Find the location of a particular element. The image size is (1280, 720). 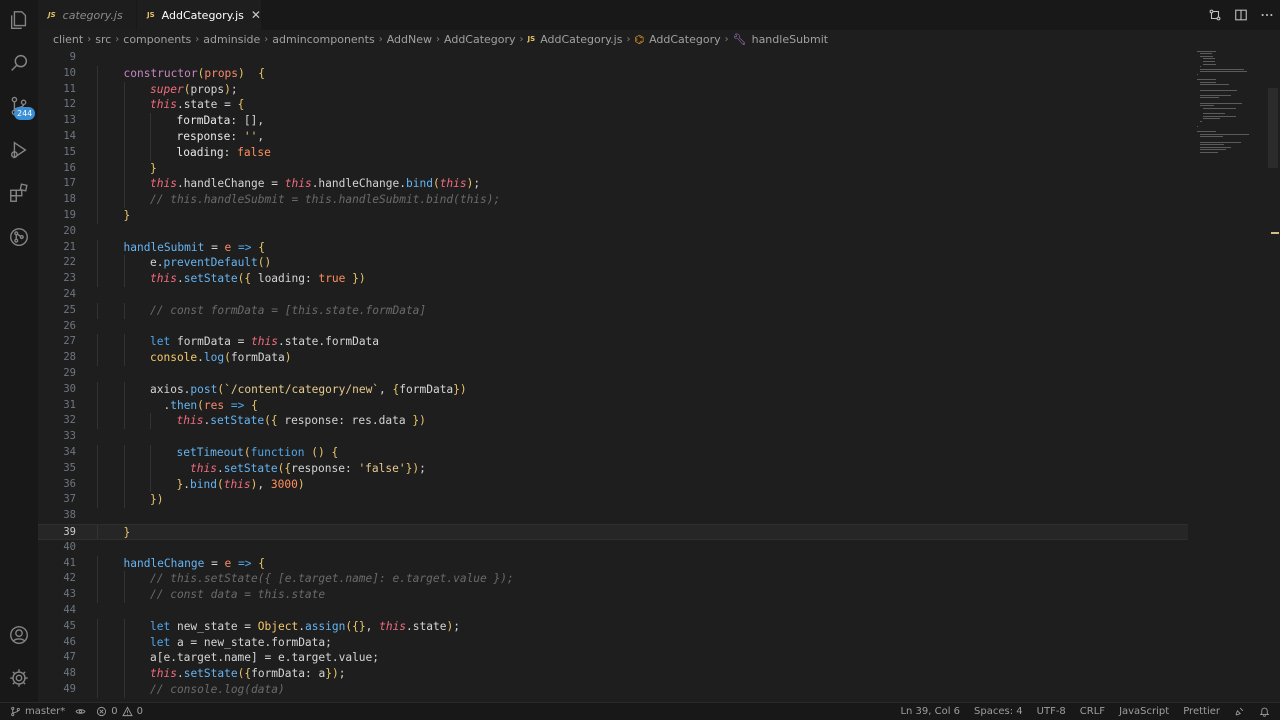

code-line: 11 super(props); is located at coordinates (613, 89).